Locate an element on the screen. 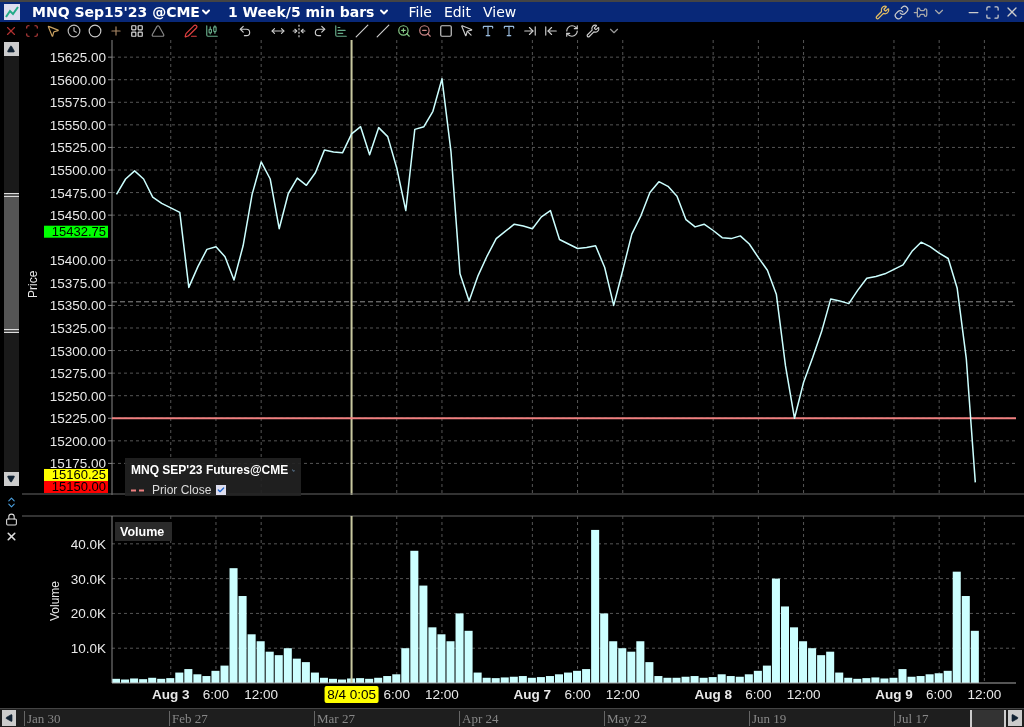 This screenshot has width=1024, height=727. navigator-date: Jan 30 is located at coordinates (96, 718).